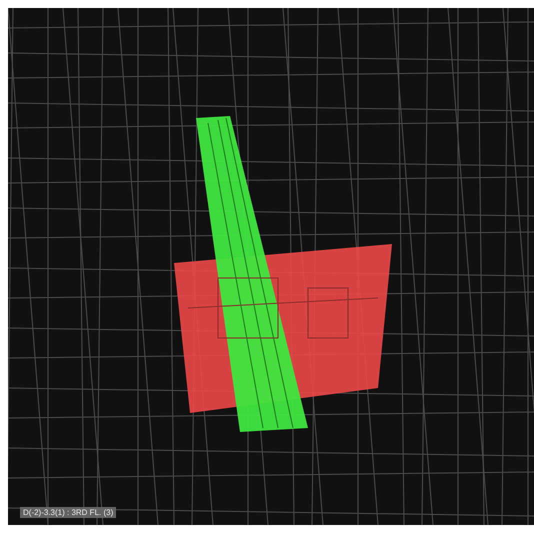 Image resolution: width=534 pixels, height=533 pixels. What do you see at coordinates (68, 512) in the screenshot?
I see `element-label: D(-2)-3.3(1) : 3RD FL. (3)` at bounding box center [68, 512].